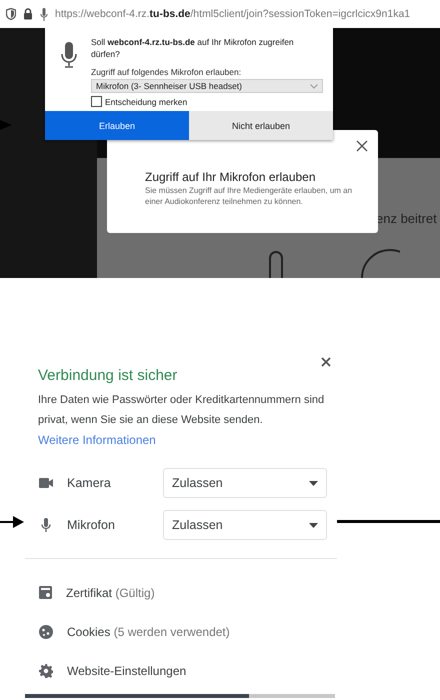 This screenshot has height=700, width=440. What do you see at coordinates (231, 177) in the screenshot?
I see `dialog-title: Zugriff auf Ihr Mikrofon erlauben` at bounding box center [231, 177].